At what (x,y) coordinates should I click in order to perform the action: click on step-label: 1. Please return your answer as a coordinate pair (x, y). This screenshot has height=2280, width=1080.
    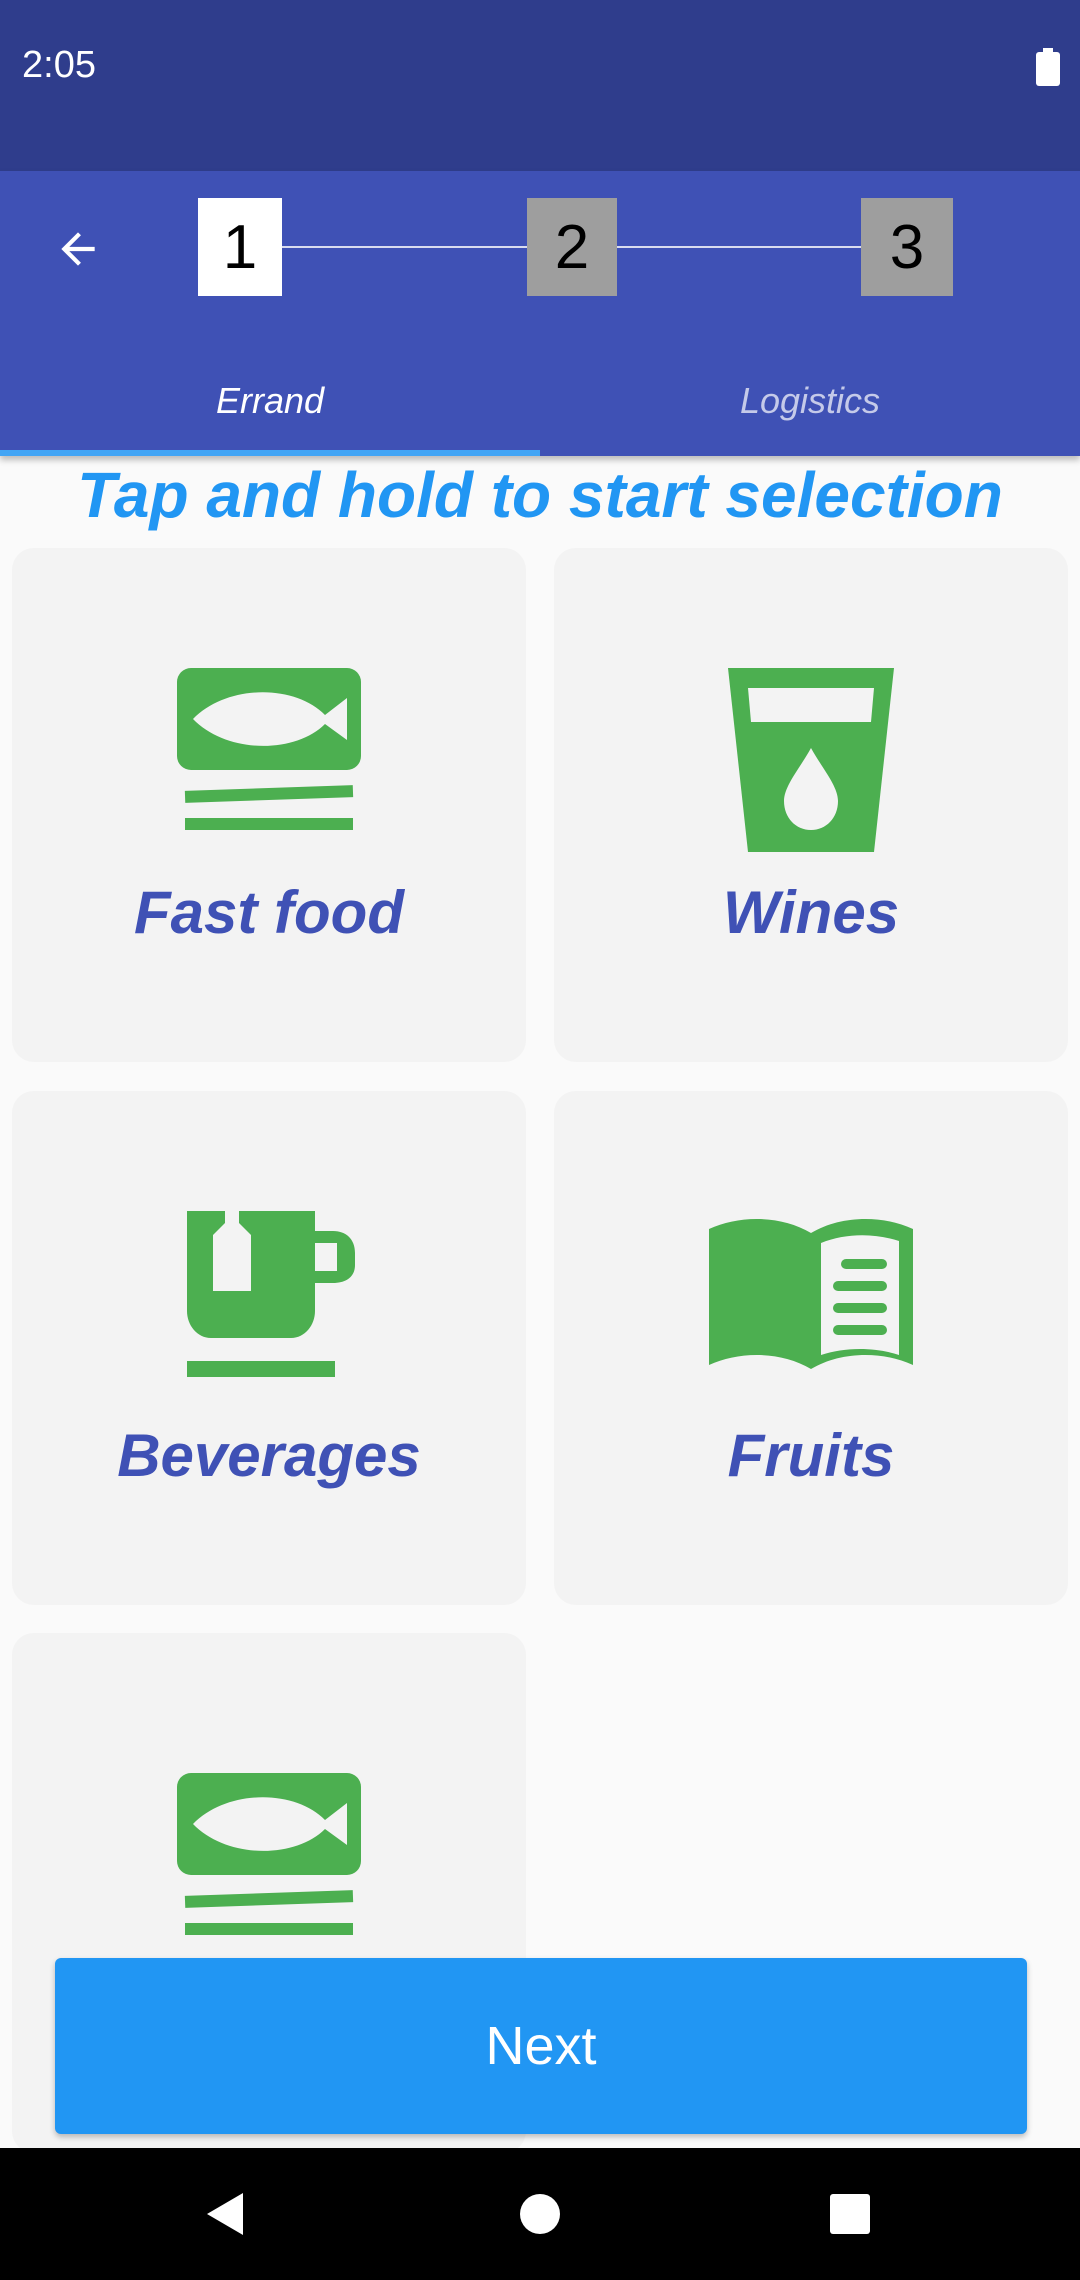
    Looking at the image, I should click on (240, 247).